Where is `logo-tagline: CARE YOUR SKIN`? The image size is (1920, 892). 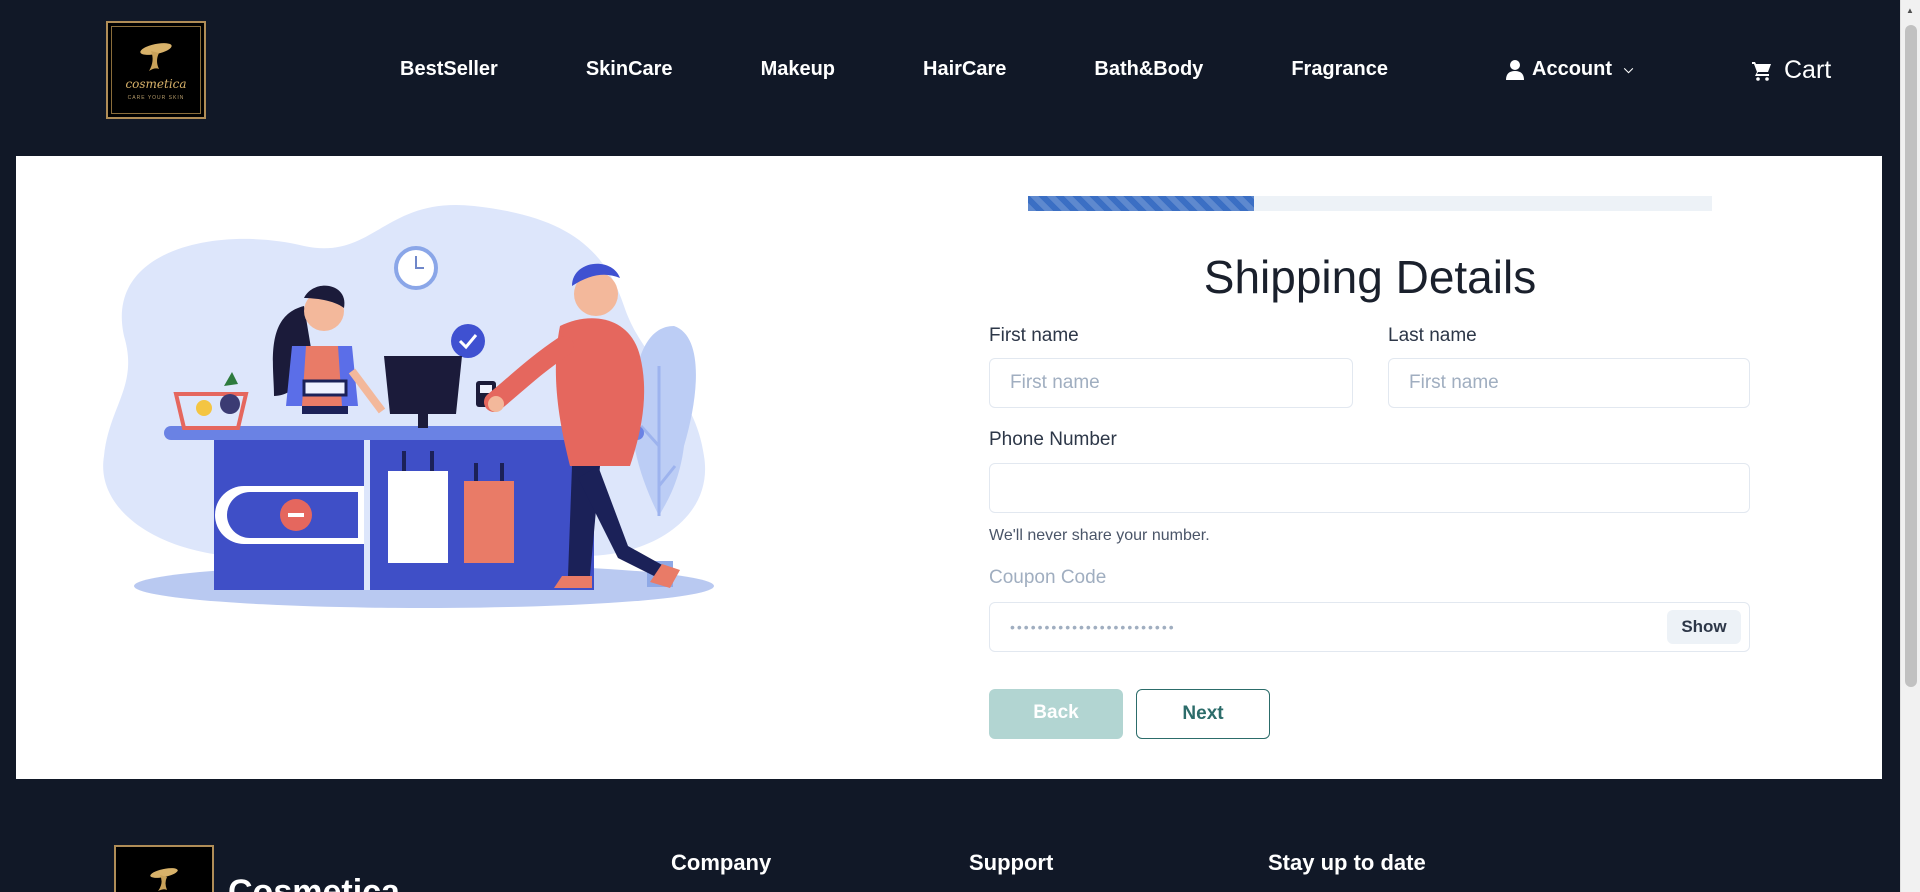
logo-tagline: CARE YOUR SKIN is located at coordinates (156, 98).